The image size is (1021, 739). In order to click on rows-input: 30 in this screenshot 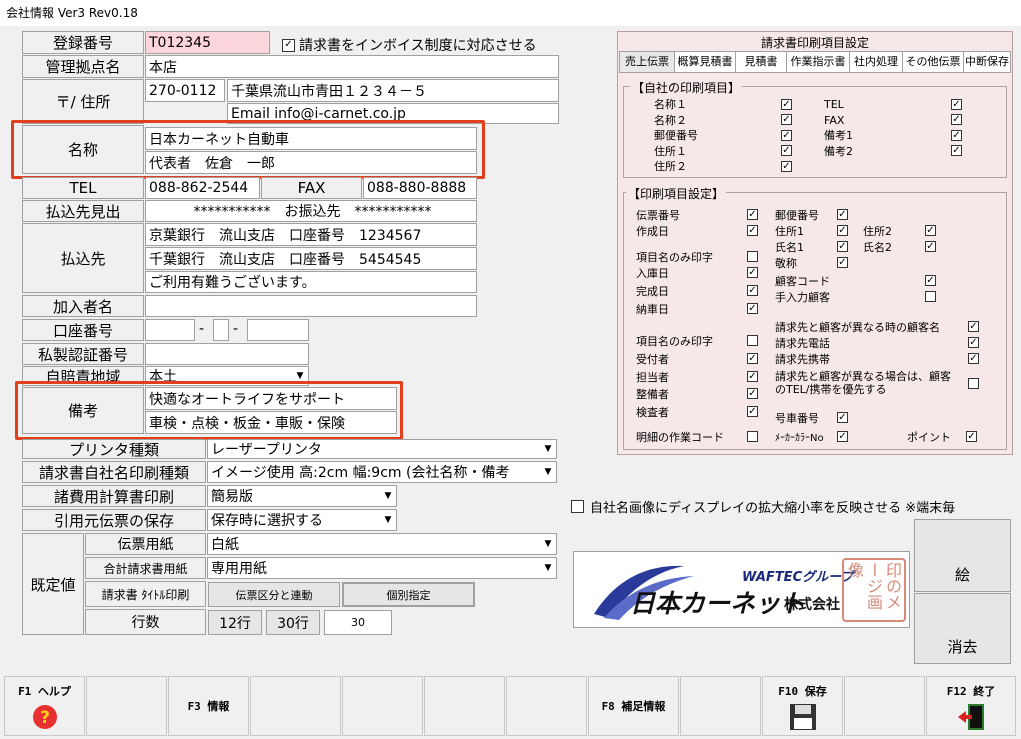, I will do `click(358, 622)`.